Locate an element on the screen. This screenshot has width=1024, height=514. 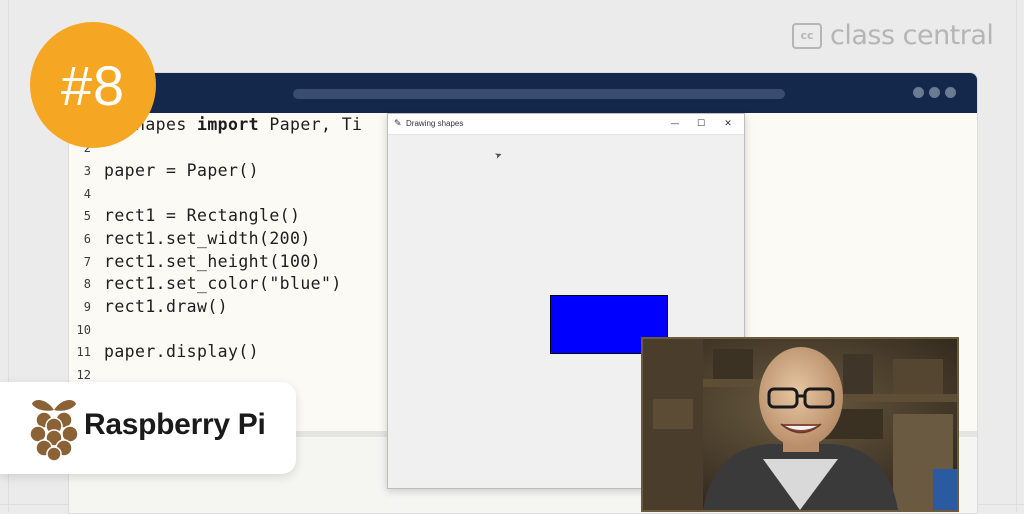
code-line: 9 rect1.draw() is located at coordinates (148, 306).